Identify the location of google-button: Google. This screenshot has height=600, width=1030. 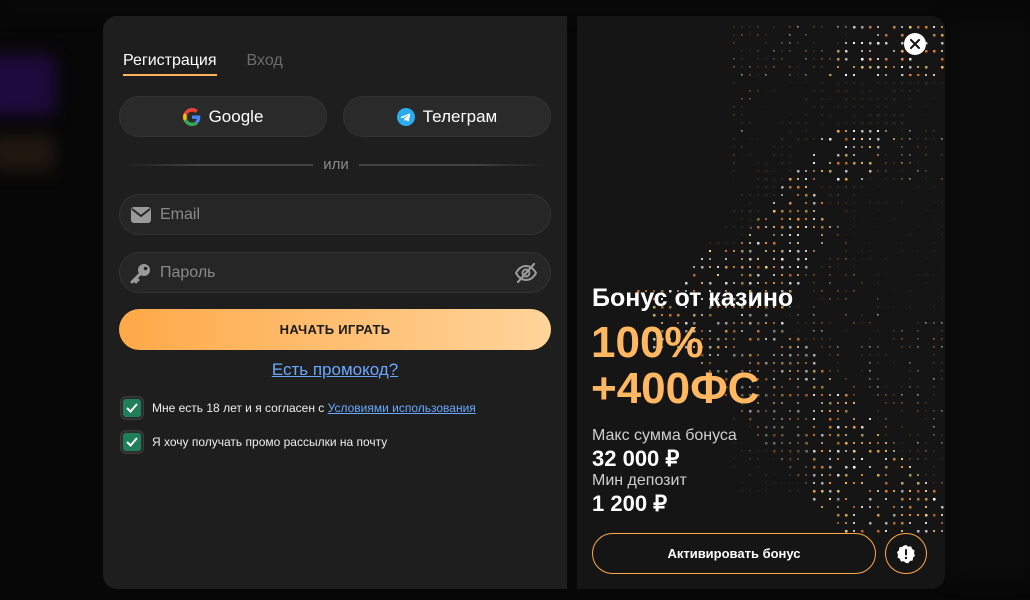
(223, 116).